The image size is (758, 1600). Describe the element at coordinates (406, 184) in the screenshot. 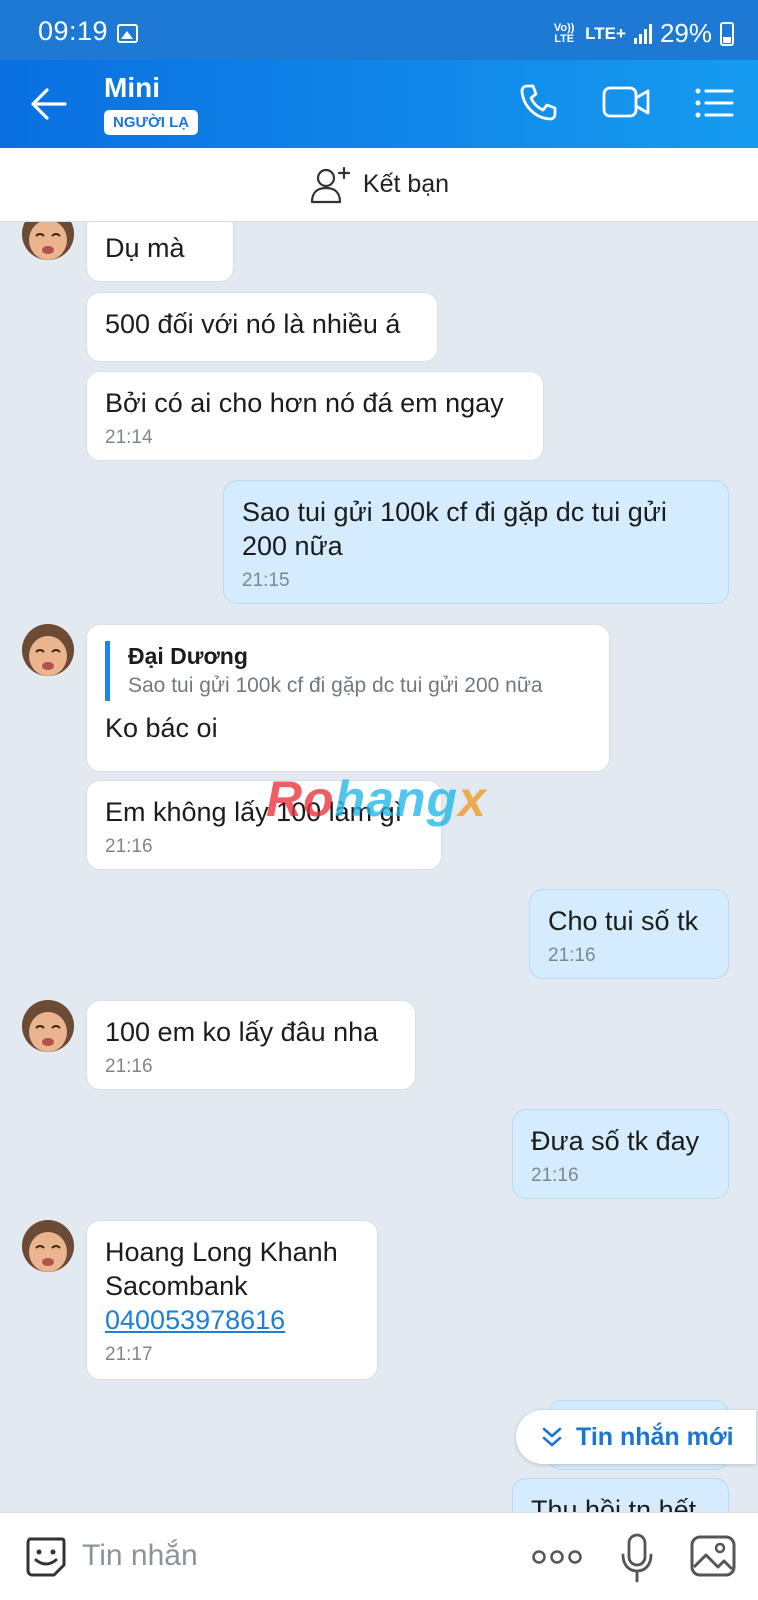

I see `add-friend-label: Kết bạn` at that location.